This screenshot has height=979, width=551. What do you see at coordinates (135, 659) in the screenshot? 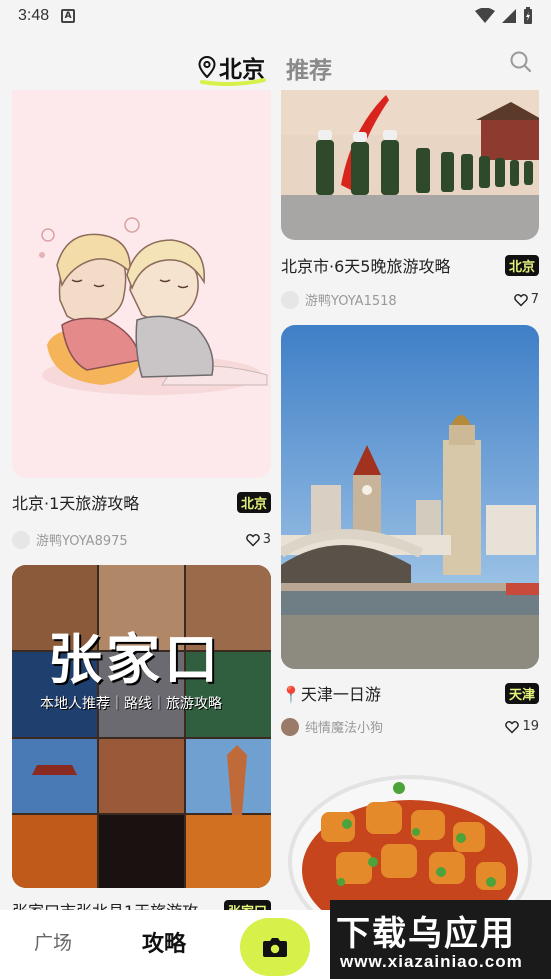
I see `cover-headline: 张家口` at bounding box center [135, 659].